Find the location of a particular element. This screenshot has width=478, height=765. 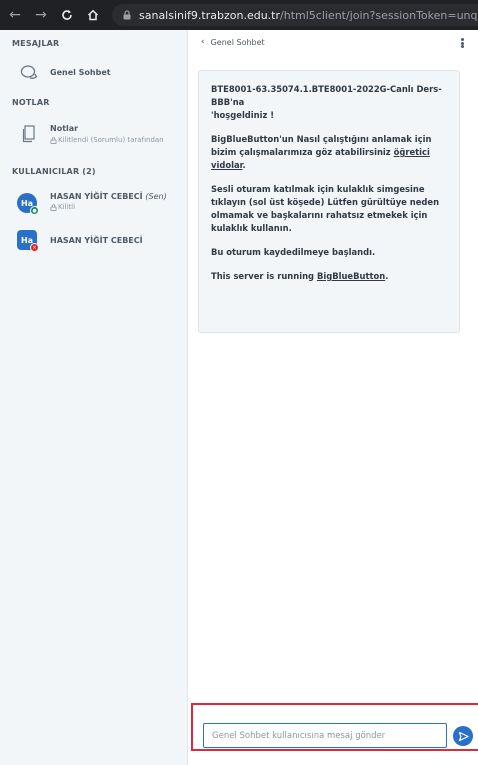

chat-bubbles-icon is located at coordinates (29, 72).